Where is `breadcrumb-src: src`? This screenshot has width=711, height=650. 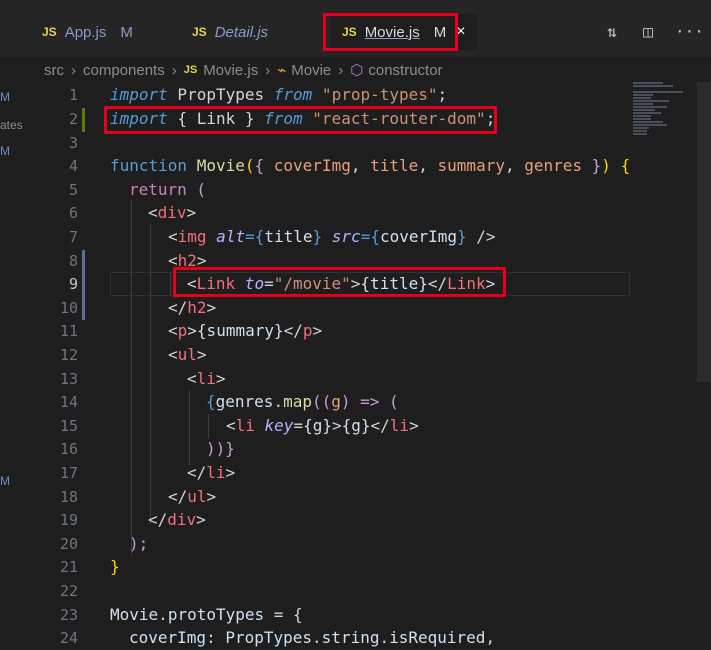
breadcrumb-src: src is located at coordinates (54, 70).